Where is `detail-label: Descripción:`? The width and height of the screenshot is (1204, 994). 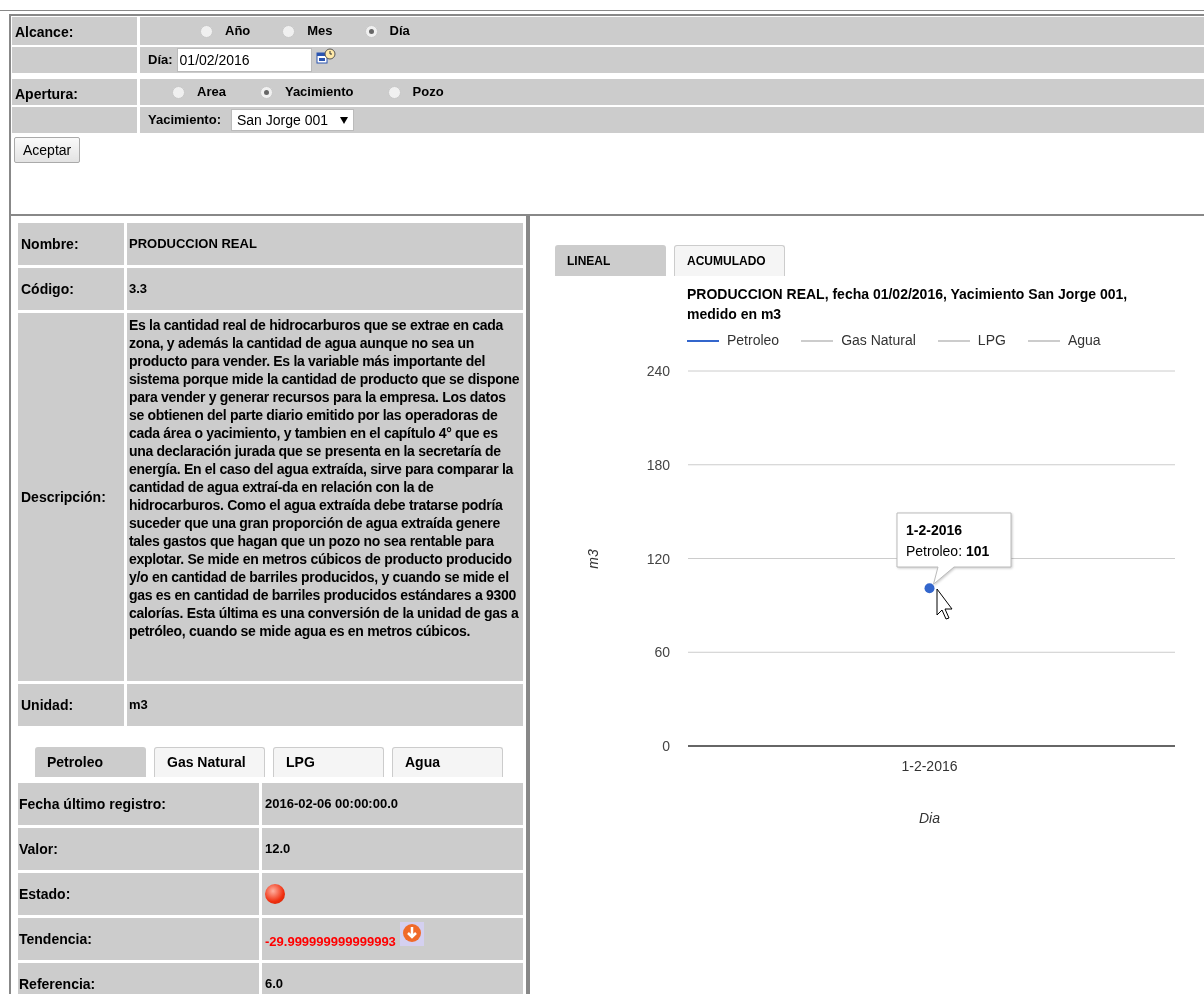
detail-label: Descripción: is located at coordinates (63, 497).